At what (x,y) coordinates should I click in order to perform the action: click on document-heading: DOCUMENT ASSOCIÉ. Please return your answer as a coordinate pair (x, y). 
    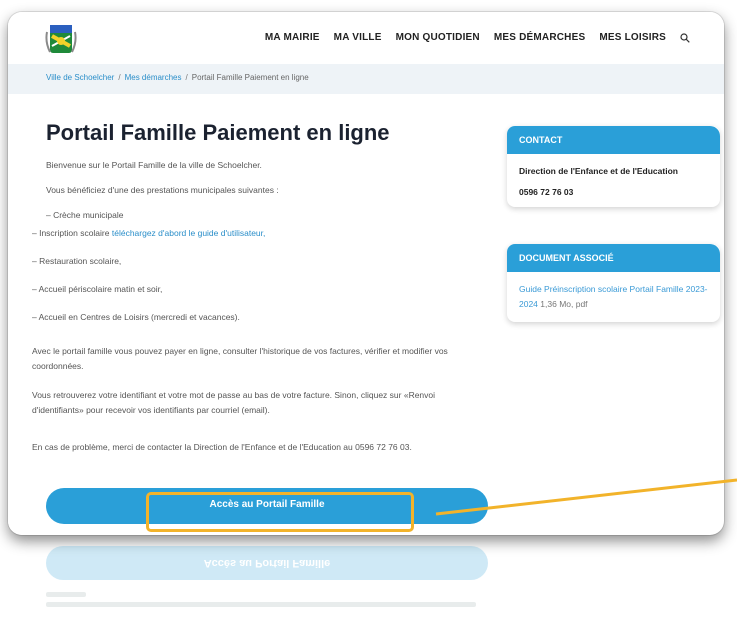
    Looking at the image, I should click on (613, 258).